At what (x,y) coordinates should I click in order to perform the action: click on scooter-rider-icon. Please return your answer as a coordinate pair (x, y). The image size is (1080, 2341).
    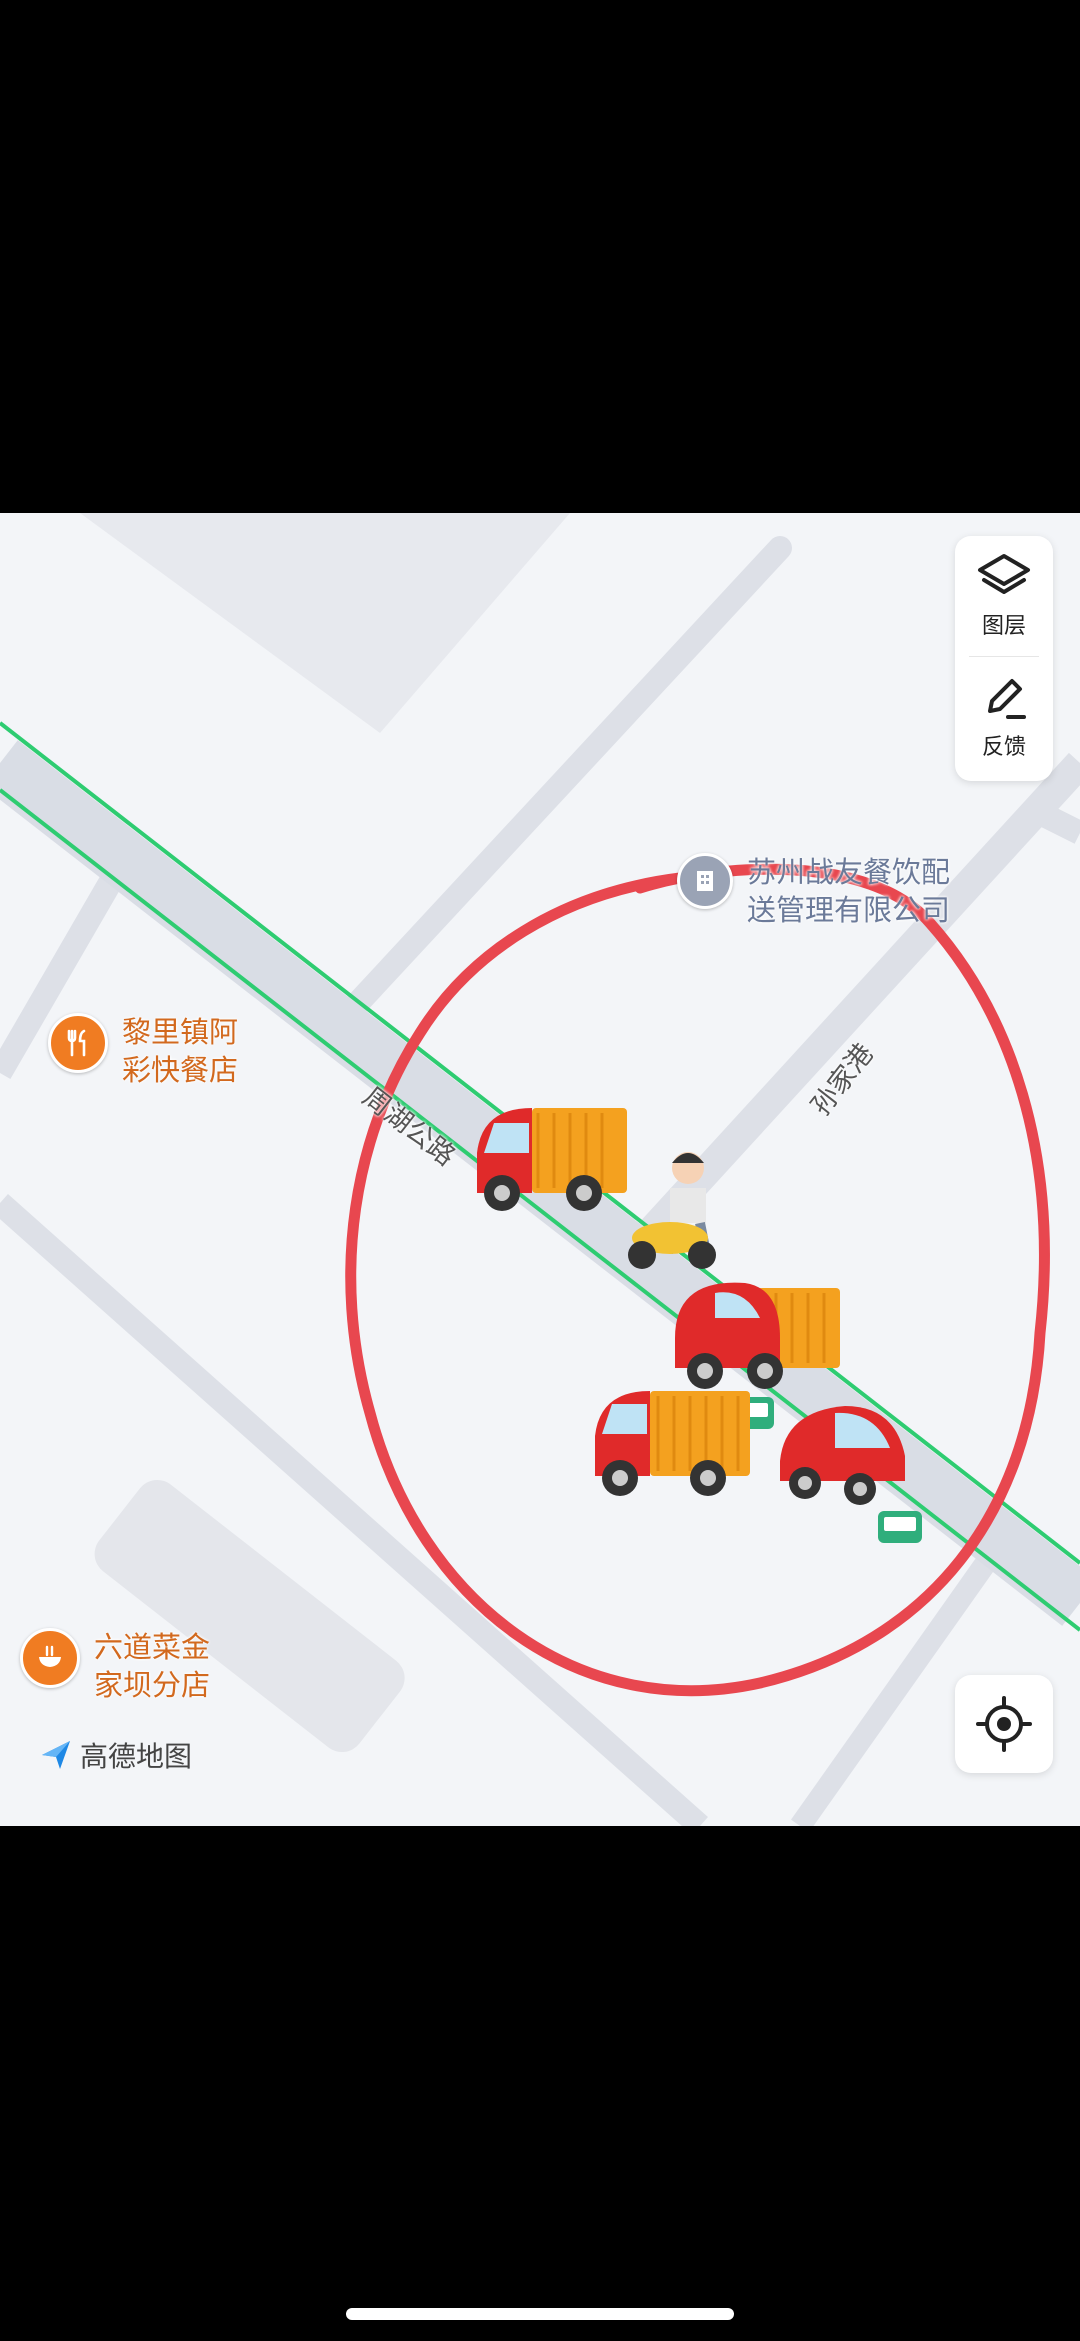
    Looking at the image, I should click on (672, 1210).